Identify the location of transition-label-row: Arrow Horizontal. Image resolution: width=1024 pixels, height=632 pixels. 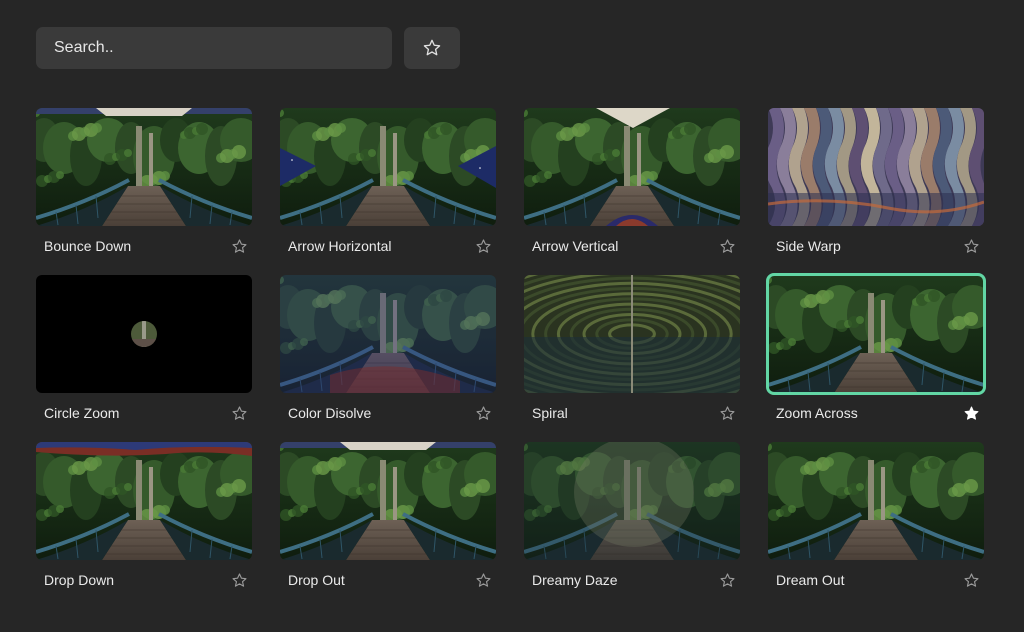
(388, 246).